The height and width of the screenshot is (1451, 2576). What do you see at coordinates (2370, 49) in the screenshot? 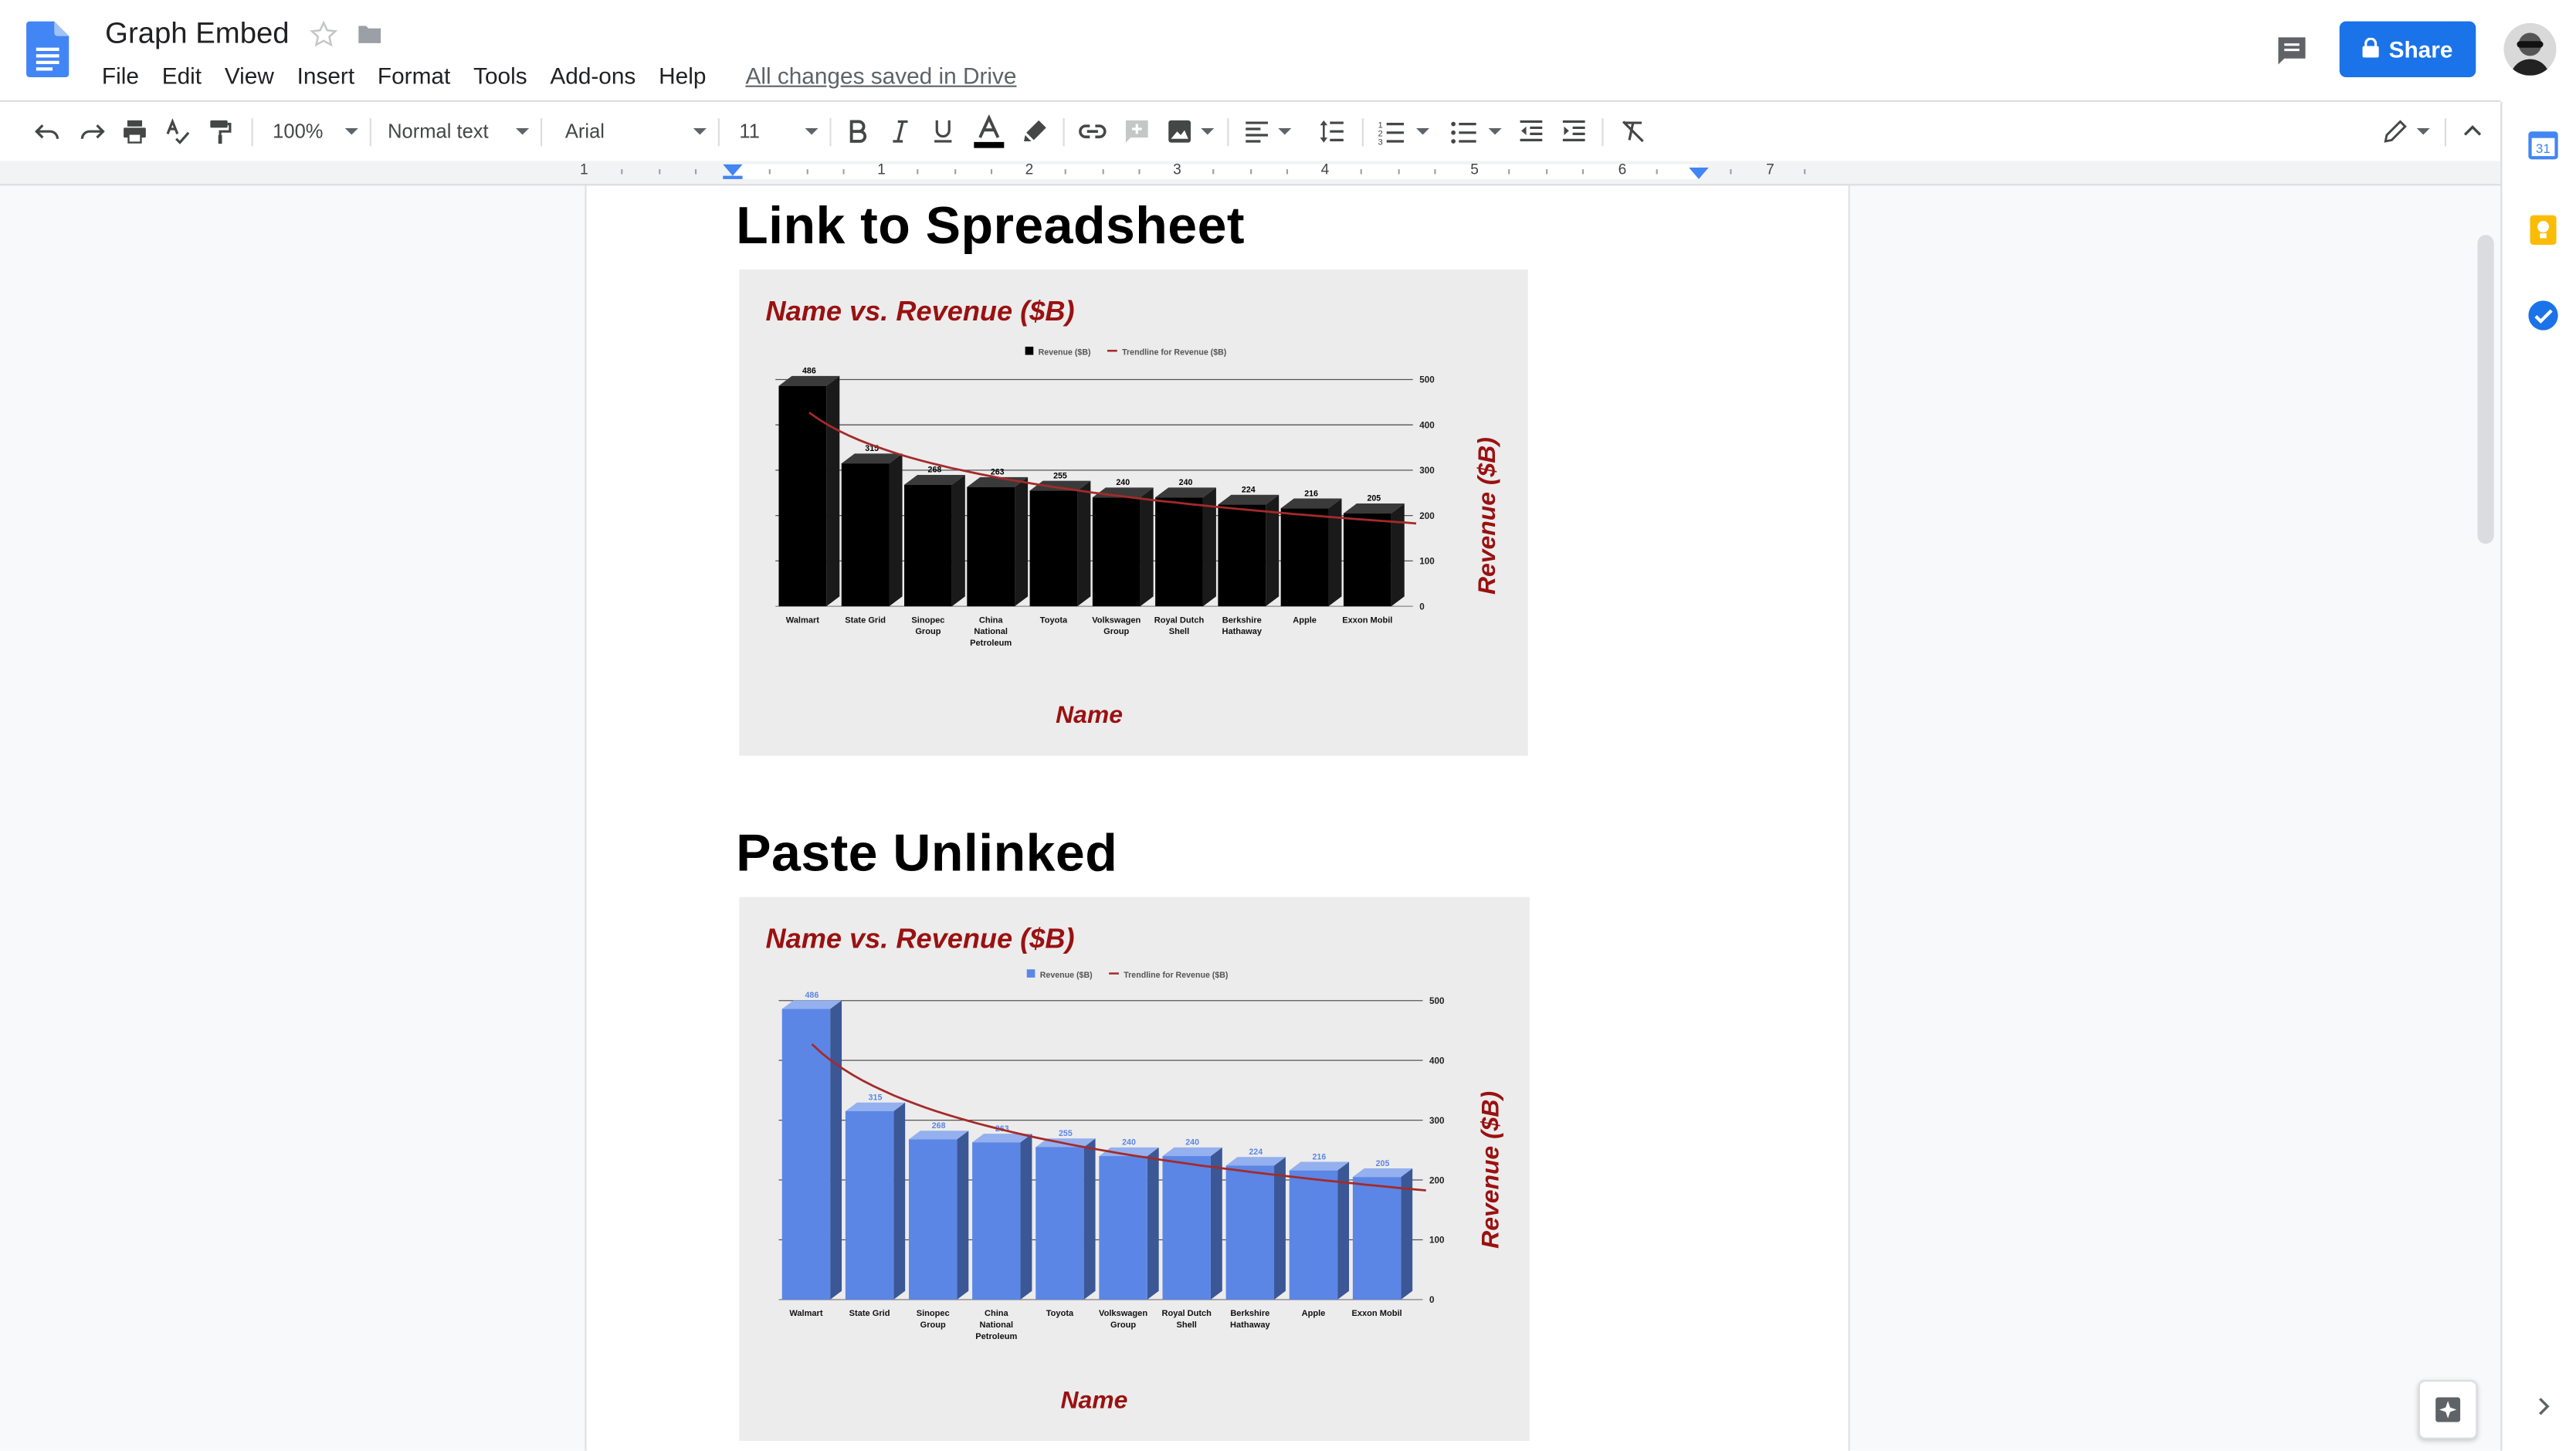
I see `lock-icon` at bounding box center [2370, 49].